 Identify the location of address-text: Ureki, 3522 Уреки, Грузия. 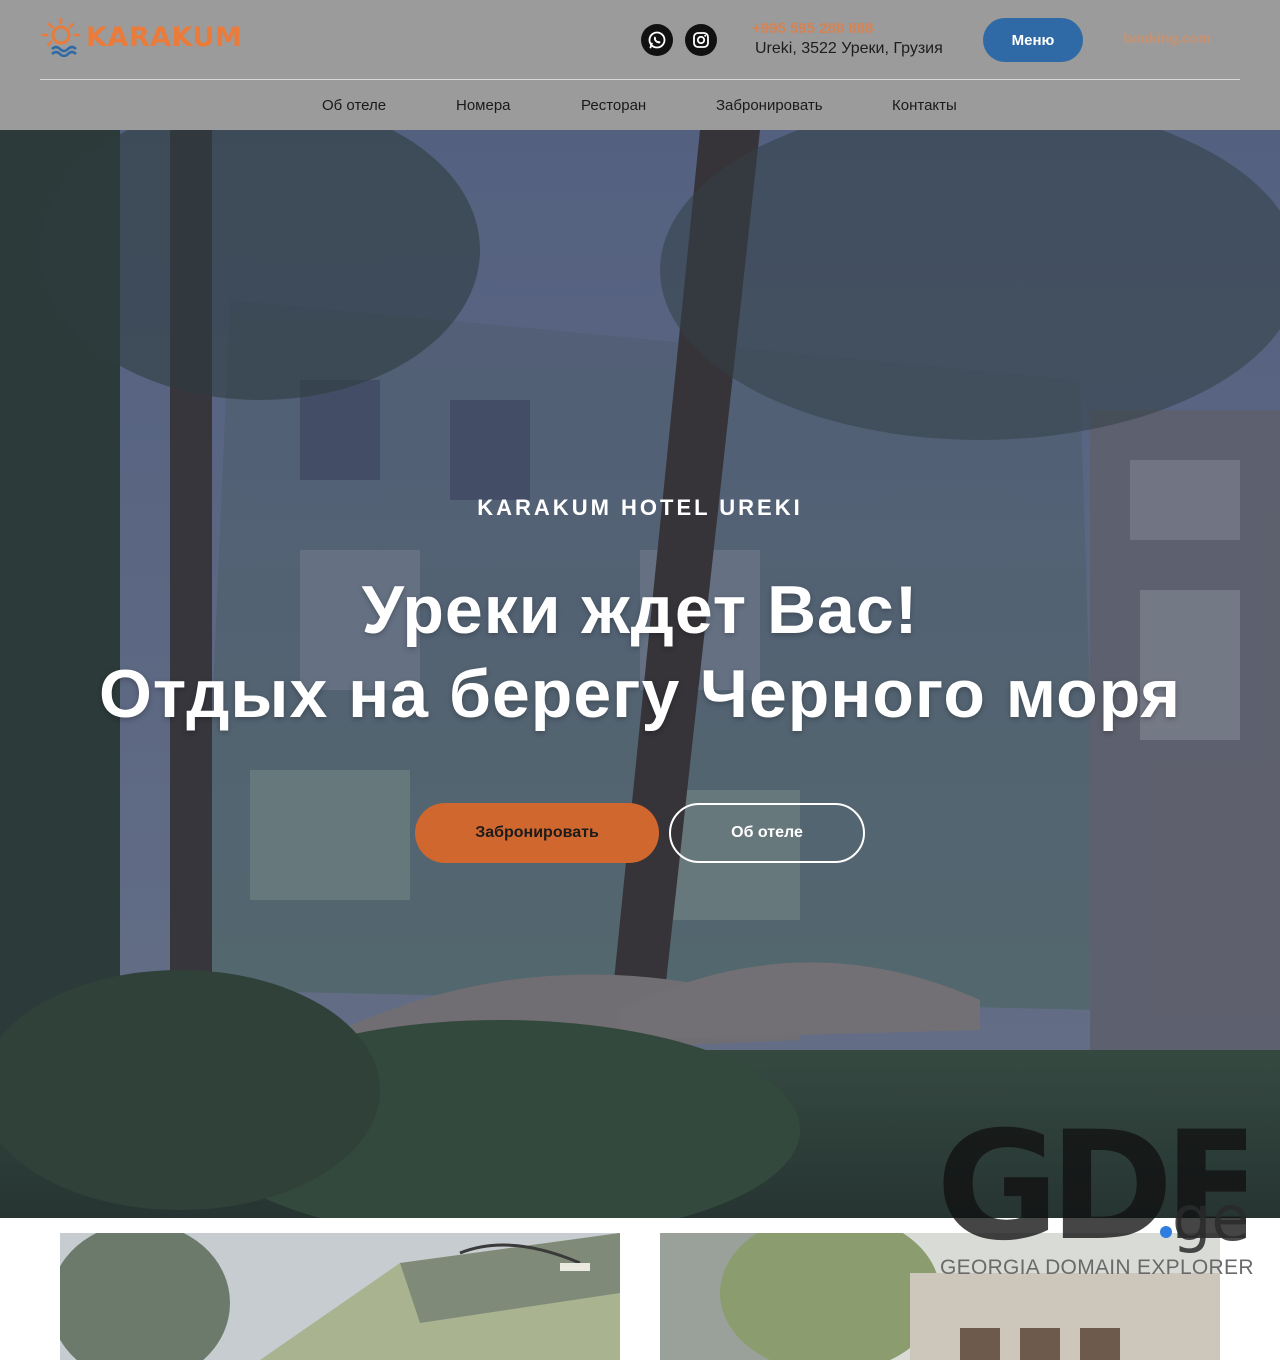
(849, 48).